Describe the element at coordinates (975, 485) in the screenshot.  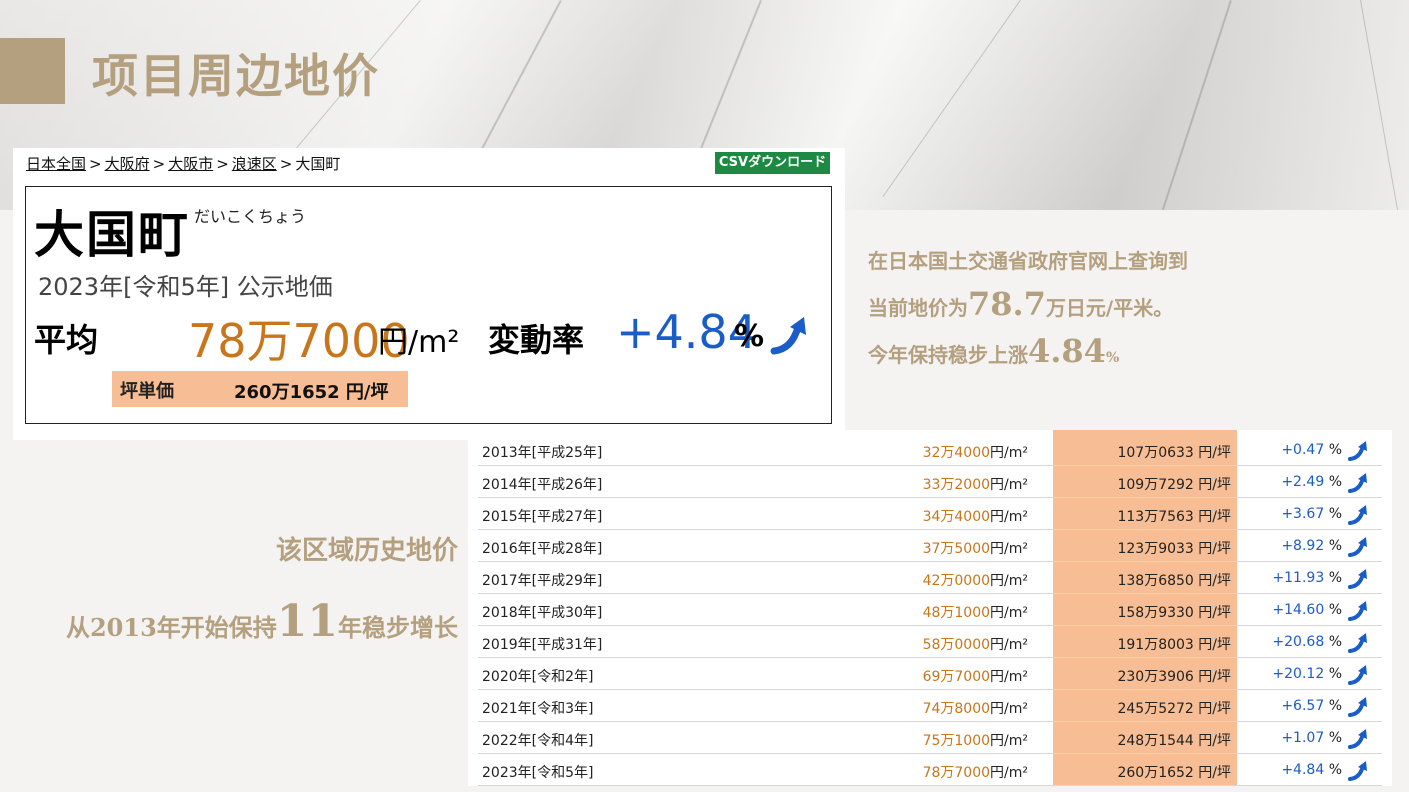
I see `row-price: 33万2000円/m²` at that location.